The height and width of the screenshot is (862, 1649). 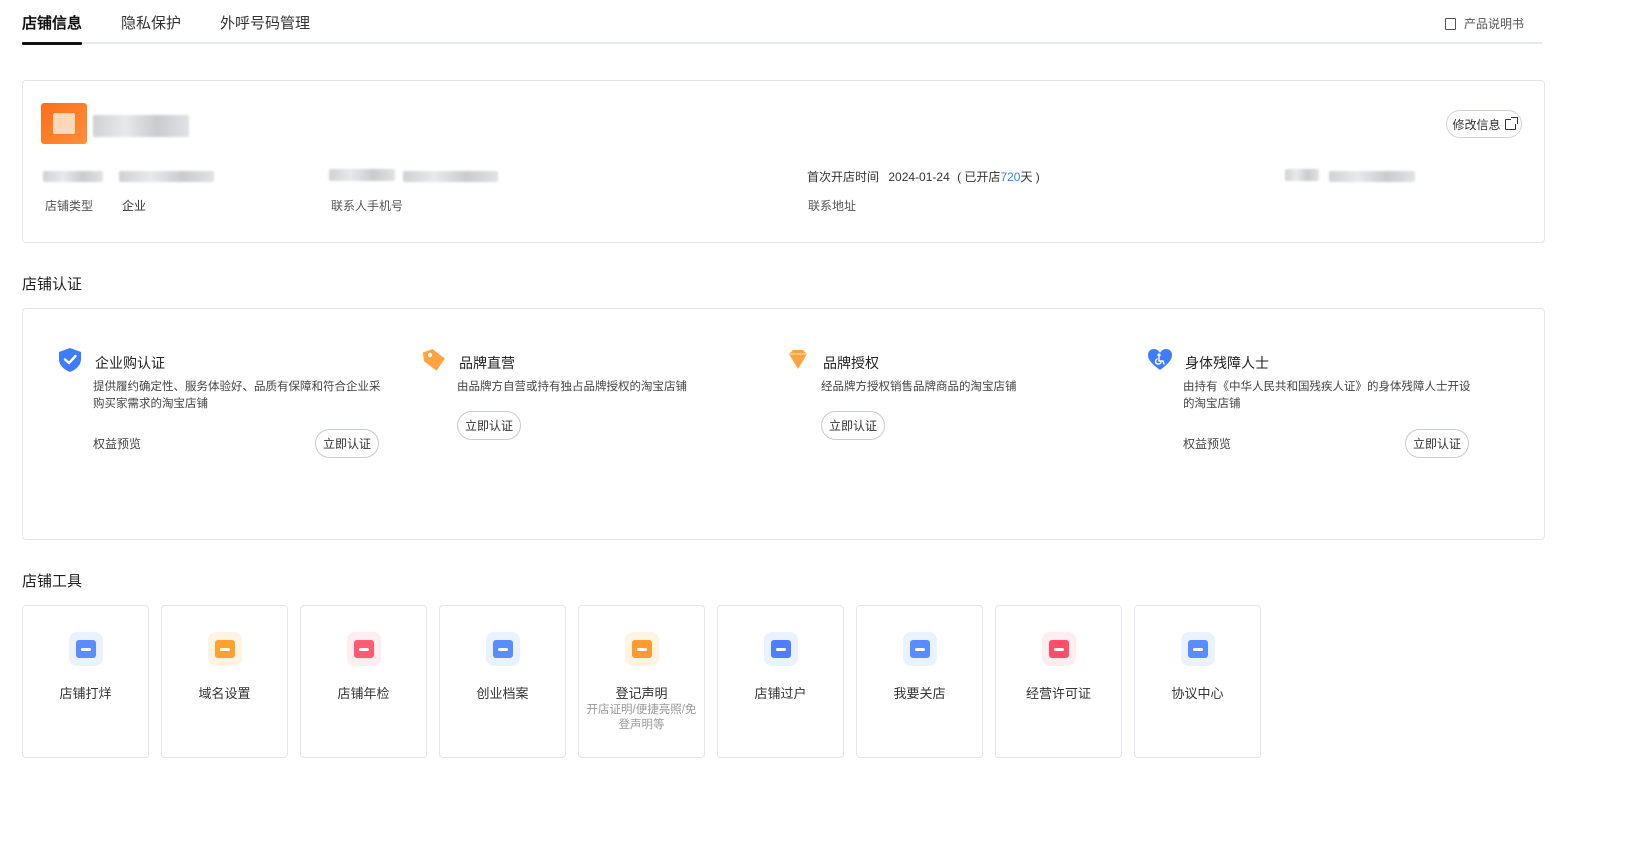 What do you see at coordinates (1160, 359) in the screenshot?
I see `heart-accessibility-icon` at bounding box center [1160, 359].